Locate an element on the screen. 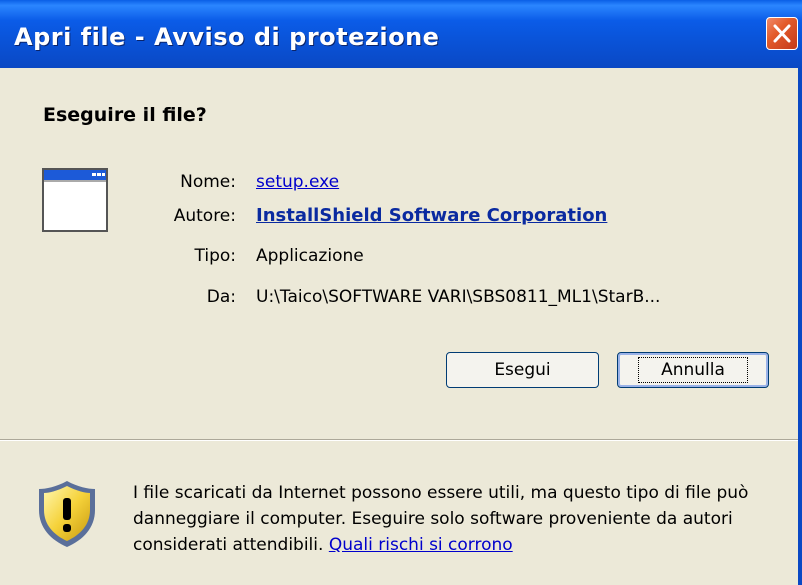  close-icon is located at coordinates (782, 33).